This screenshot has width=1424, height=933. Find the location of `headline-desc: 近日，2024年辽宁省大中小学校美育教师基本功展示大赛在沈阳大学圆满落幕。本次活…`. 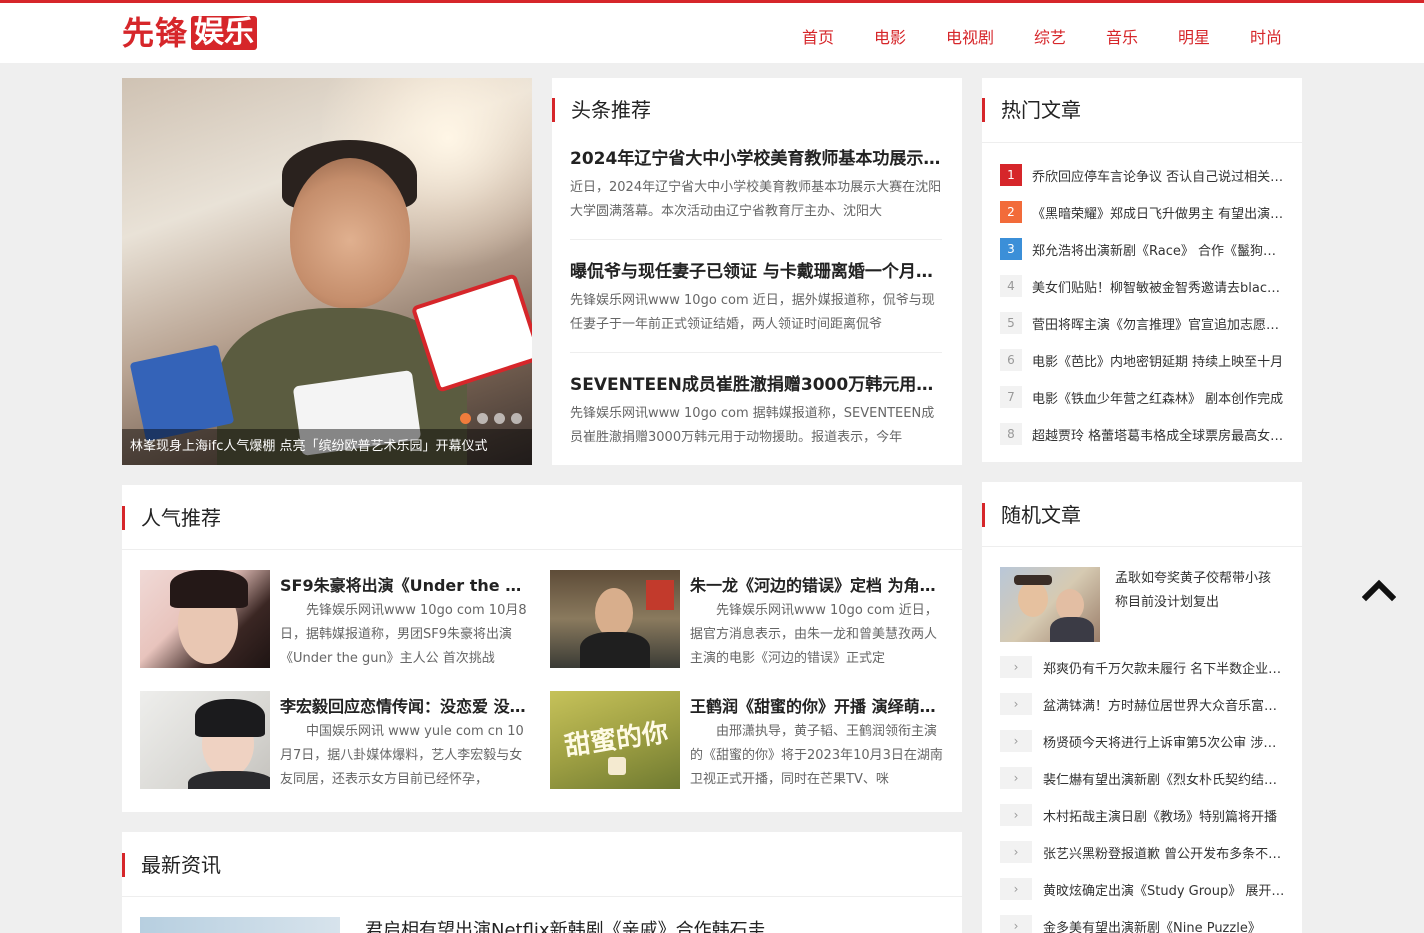

headline-desc: 近日，2024年辽宁省大中小学校美育教师基本功展示大赛在沈阳大学圆满落幕。本次活… is located at coordinates (756, 199).